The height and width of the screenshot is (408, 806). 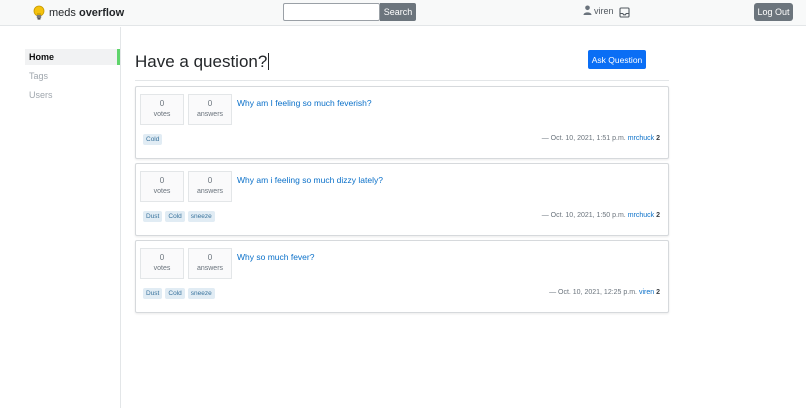 I want to click on tag-list: Cold, so click(x=154, y=139).